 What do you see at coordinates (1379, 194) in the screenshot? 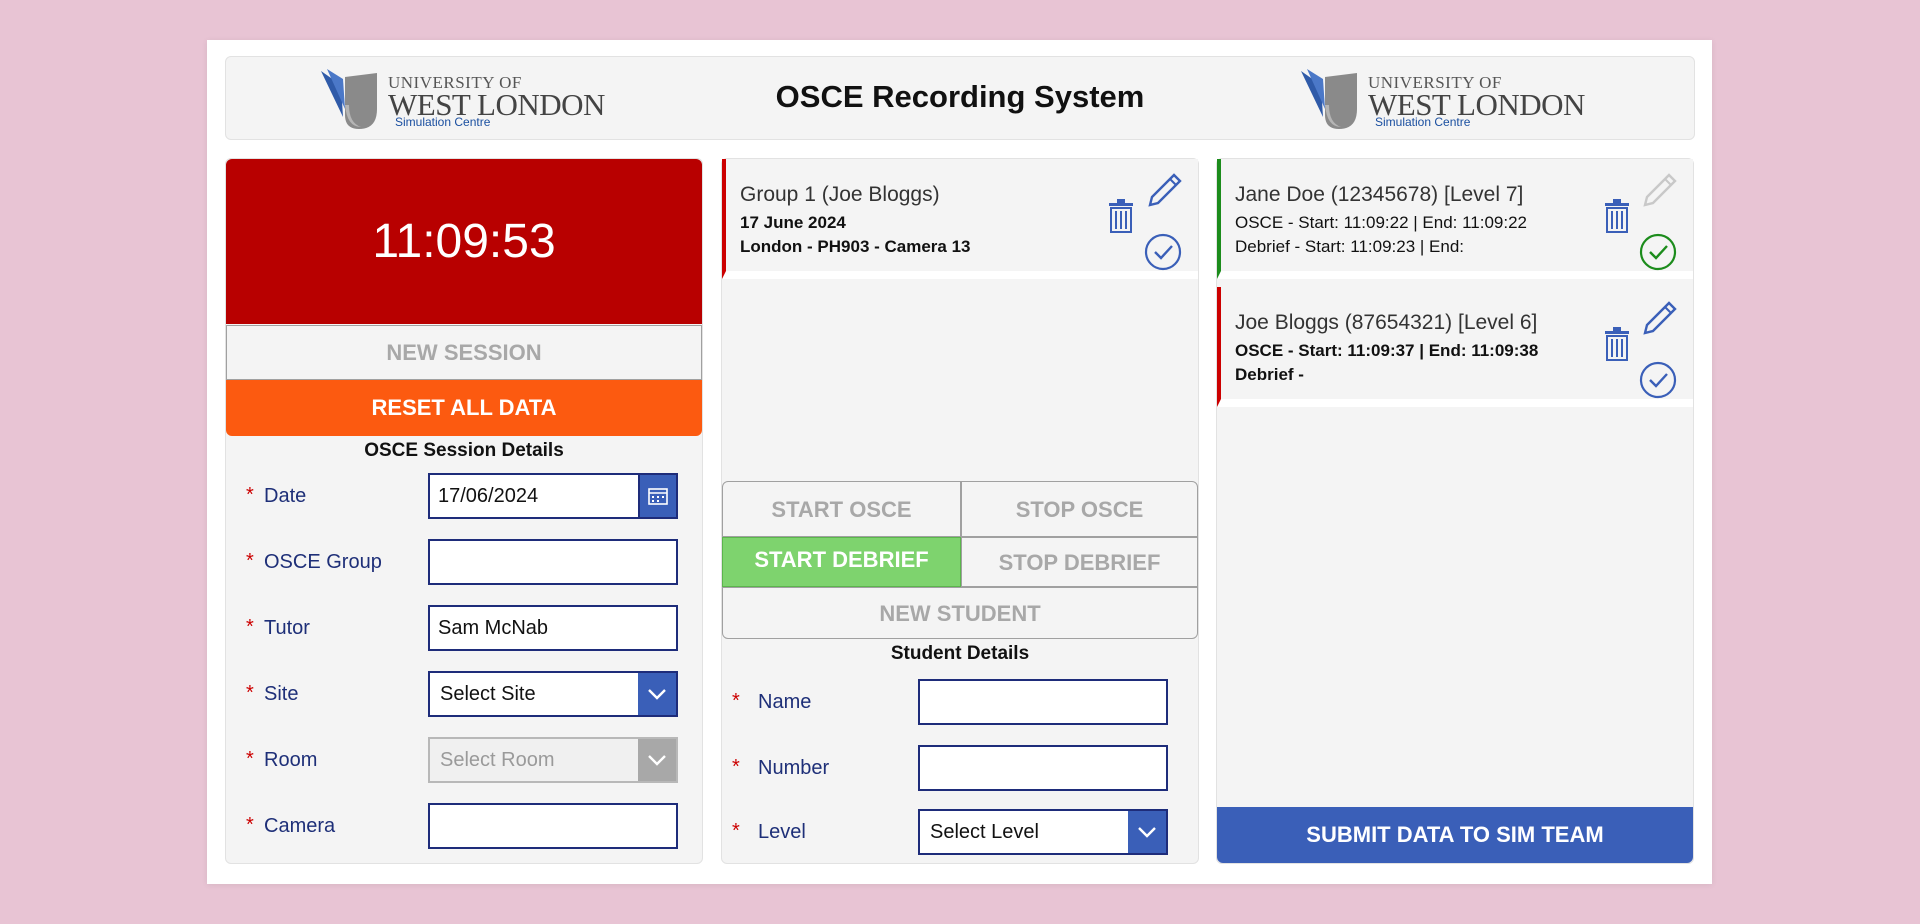
I see `student-record-title: Jane Doe (12345678) [Level 7]` at bounding box center [1379, 194].